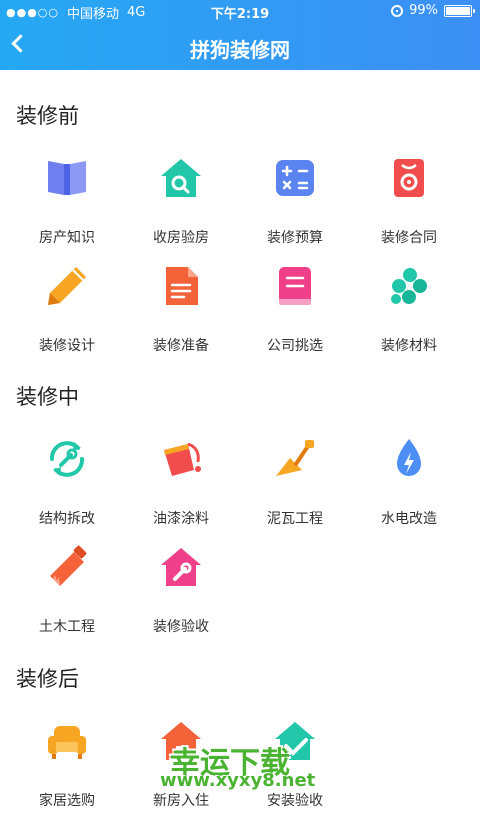  I want to click on grid-row: 土木工程 装修验收, so click(245, 598).